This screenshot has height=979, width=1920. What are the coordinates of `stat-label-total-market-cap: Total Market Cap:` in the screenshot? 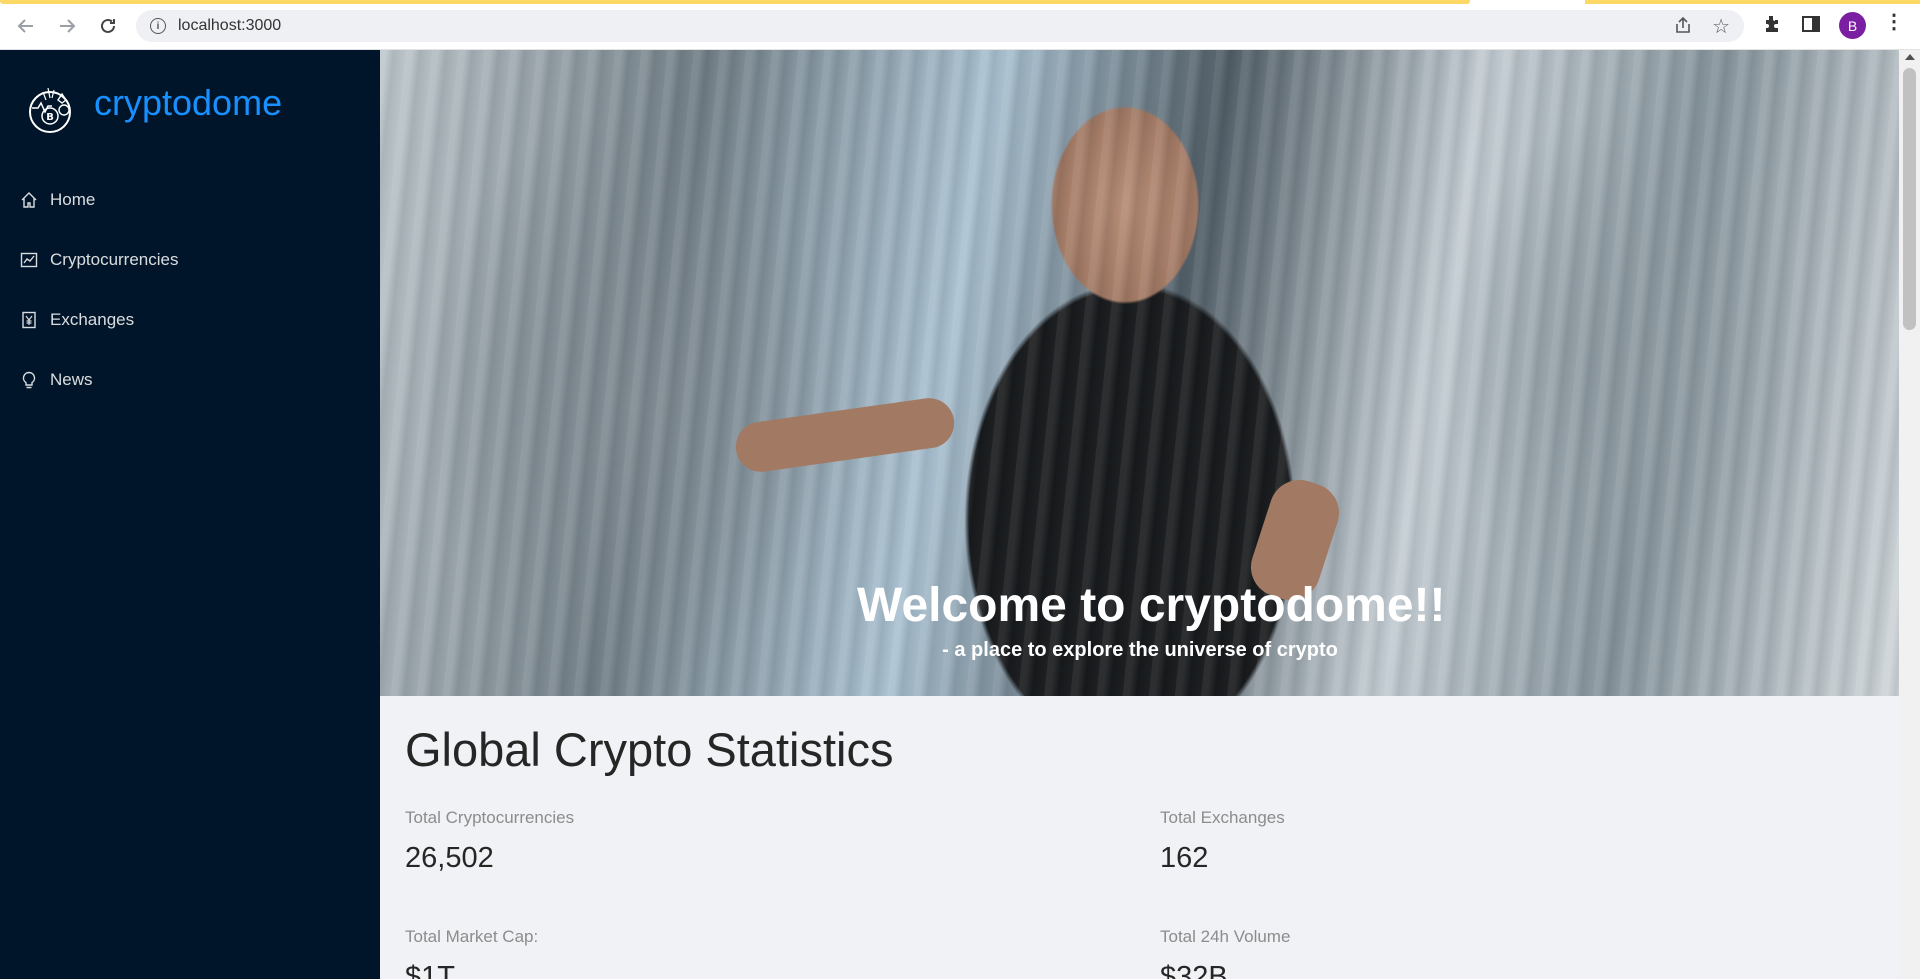 It's located at (472, 936).